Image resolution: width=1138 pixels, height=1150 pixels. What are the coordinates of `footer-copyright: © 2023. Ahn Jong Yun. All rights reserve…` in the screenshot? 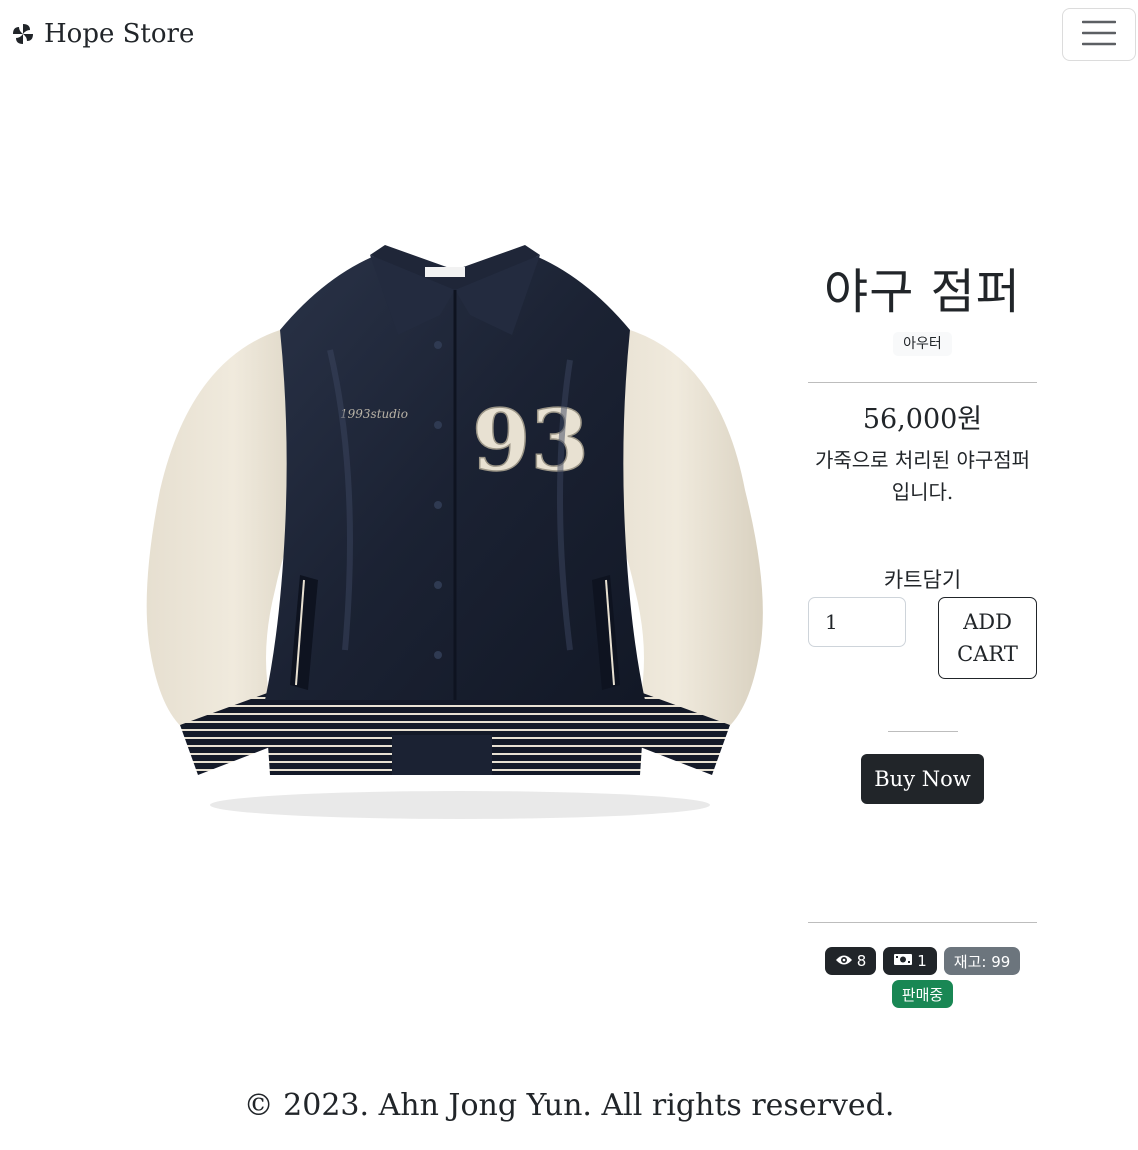 It's located at (569, 1105).